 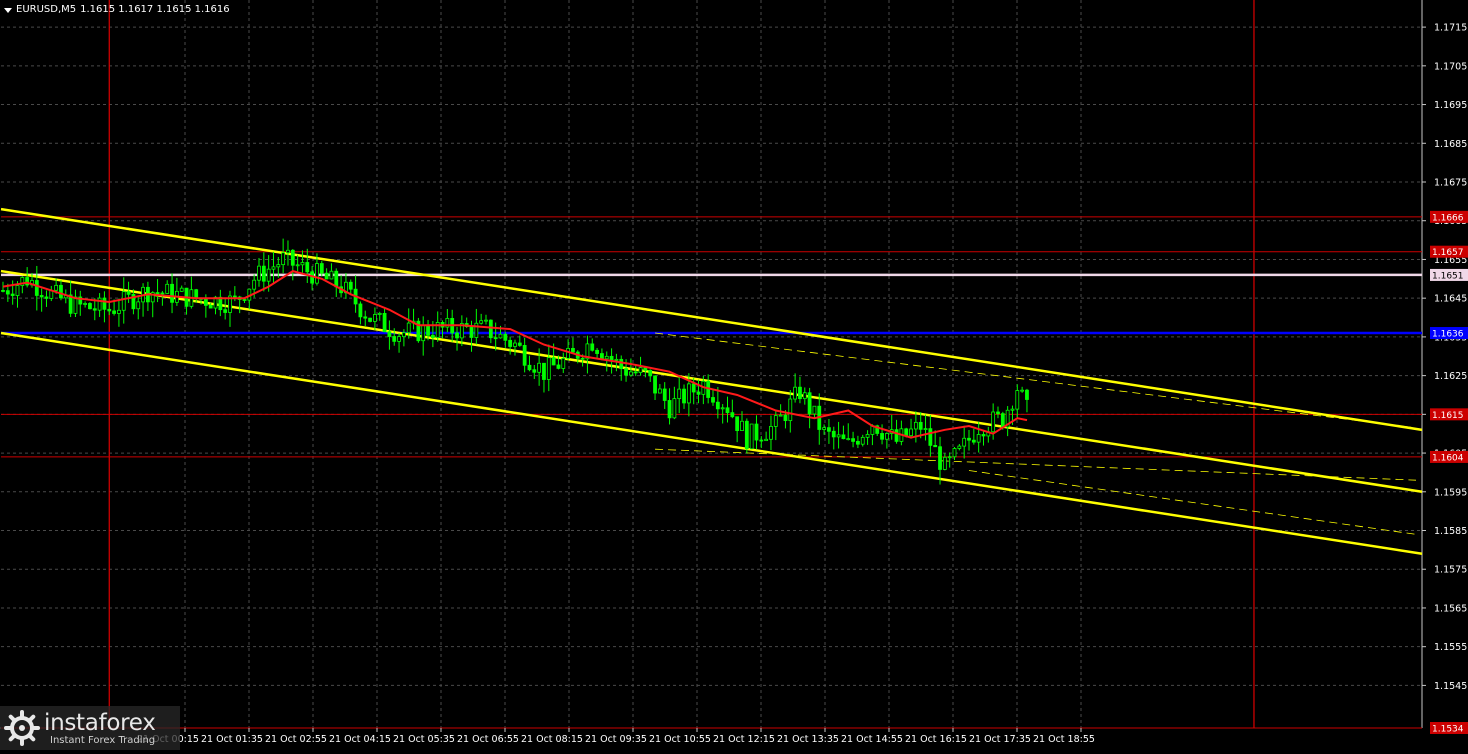 I want to click on candle, so click(x=418, y=330).